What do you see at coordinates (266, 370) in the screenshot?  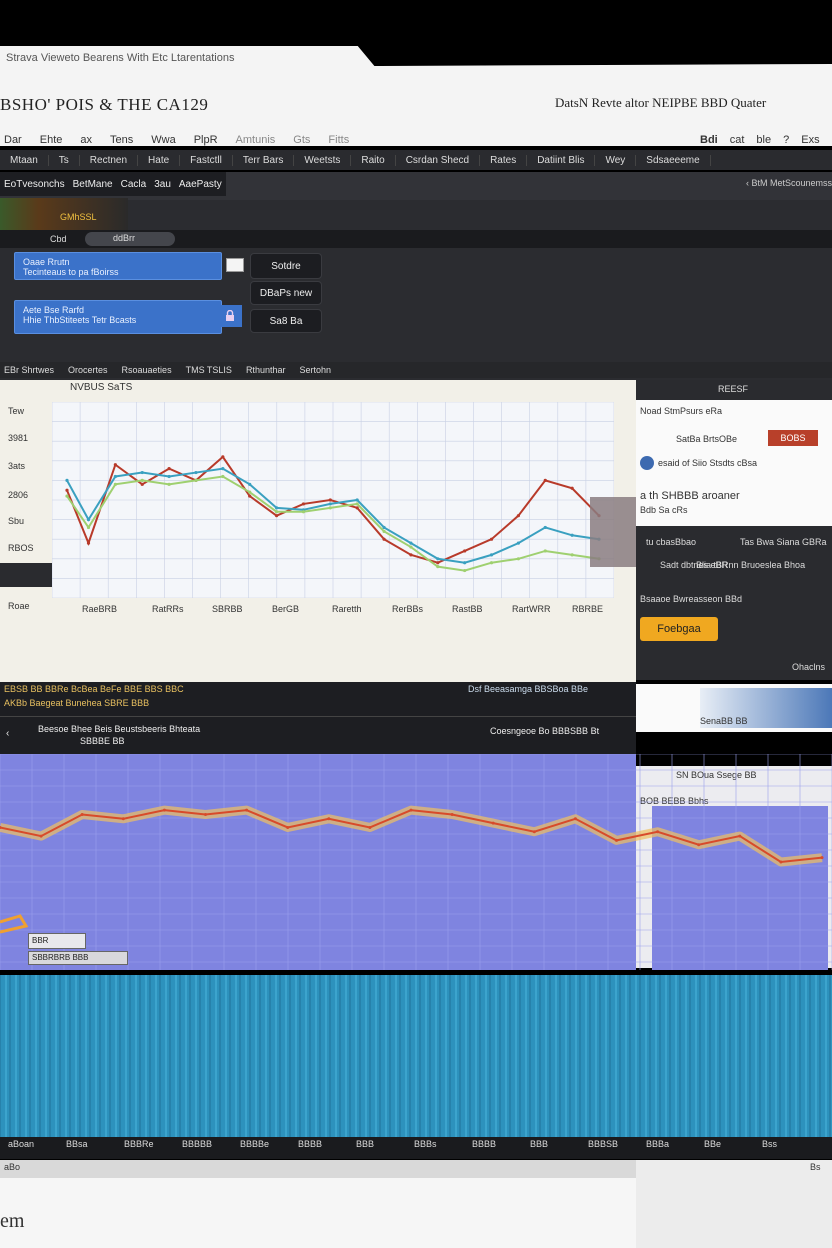 I see `tiny-item: Rthunthar` at bounding box center [266, 370].